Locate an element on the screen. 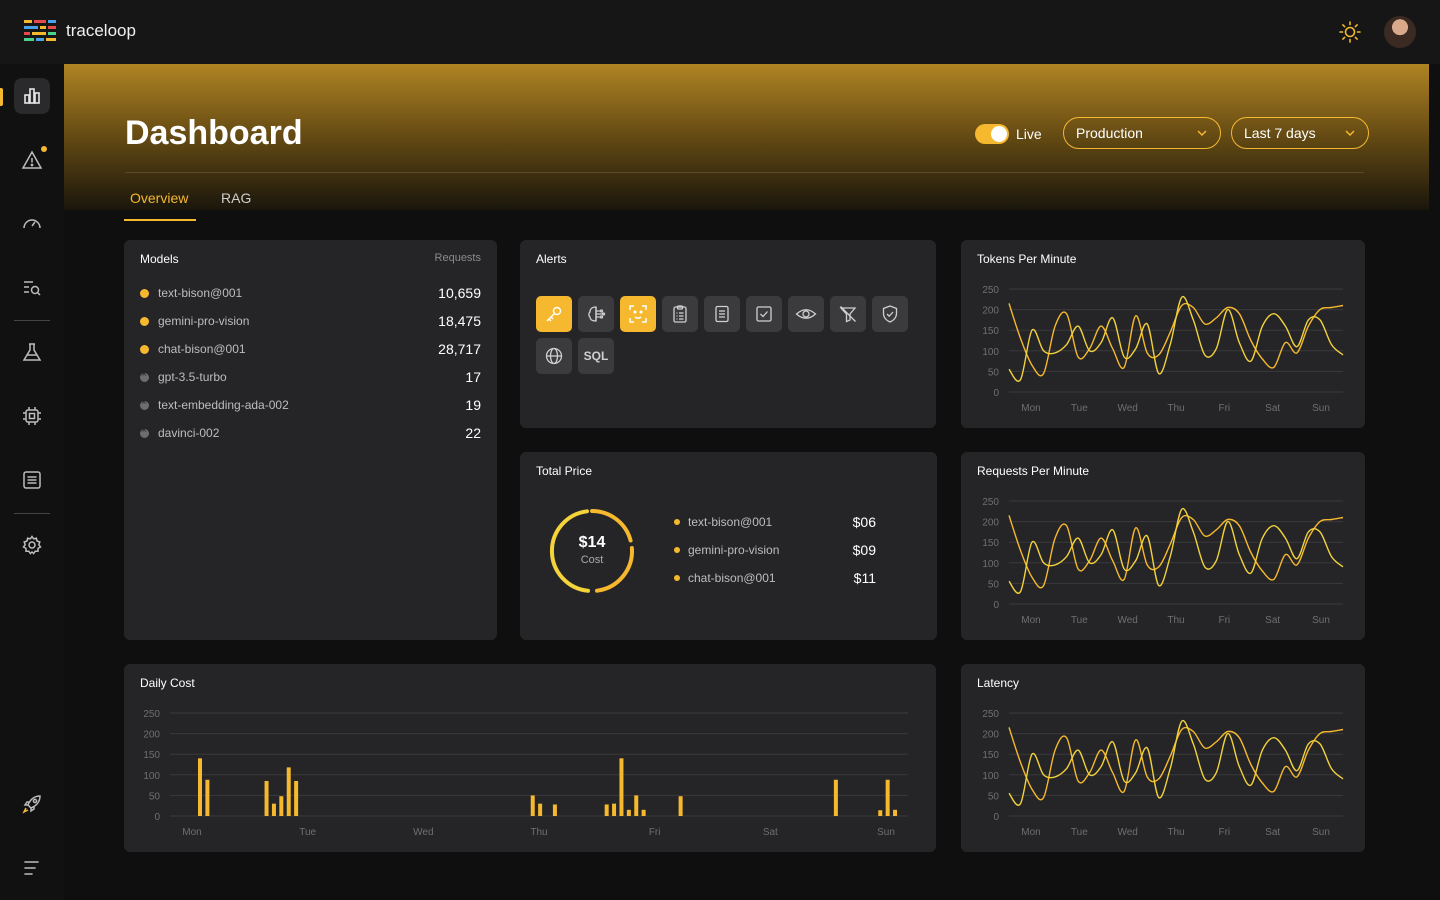 This screenshot has width=1440, height=900. model-name: text-bison@001 is located at coordinates (200, 293).